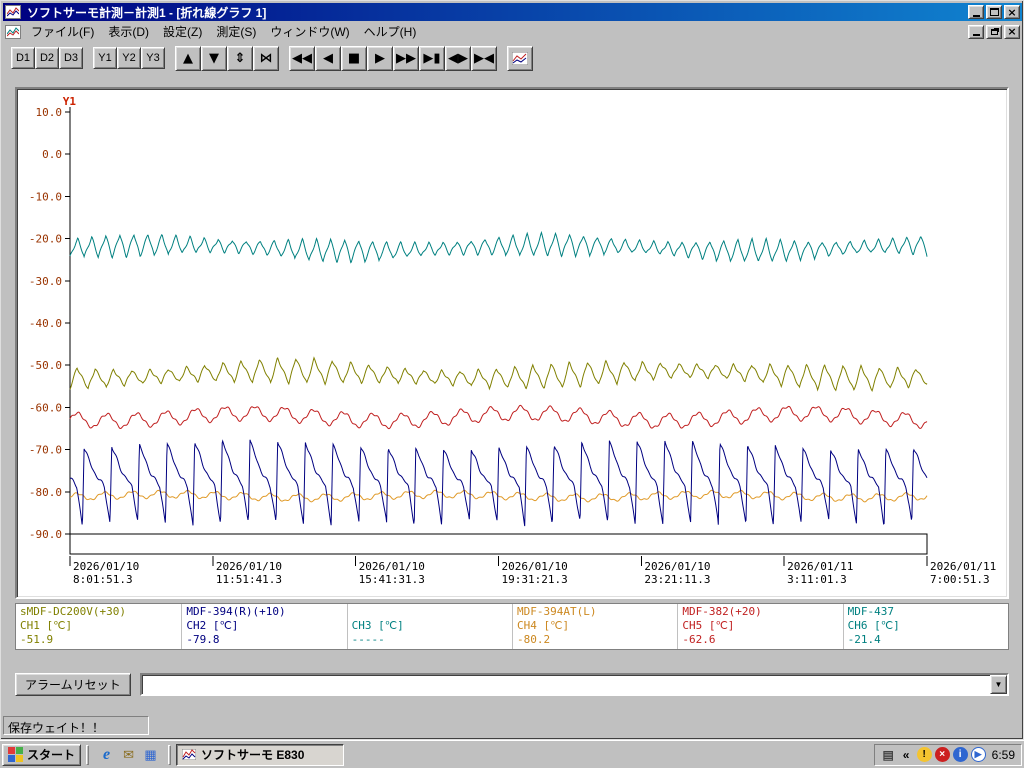 The width and height of the screenshot is (1024, 768). I want to click on legend-channel-1: sMDF-DC200V(+30) CH1 [℃] -51.9, so click(98, 626).